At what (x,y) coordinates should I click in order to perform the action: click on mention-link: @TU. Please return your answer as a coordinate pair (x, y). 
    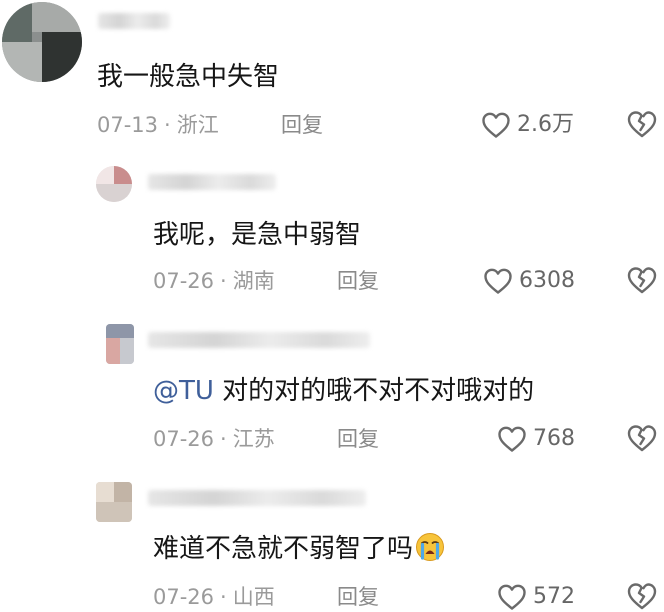
    Looking at the image, I should click on (183, 391).